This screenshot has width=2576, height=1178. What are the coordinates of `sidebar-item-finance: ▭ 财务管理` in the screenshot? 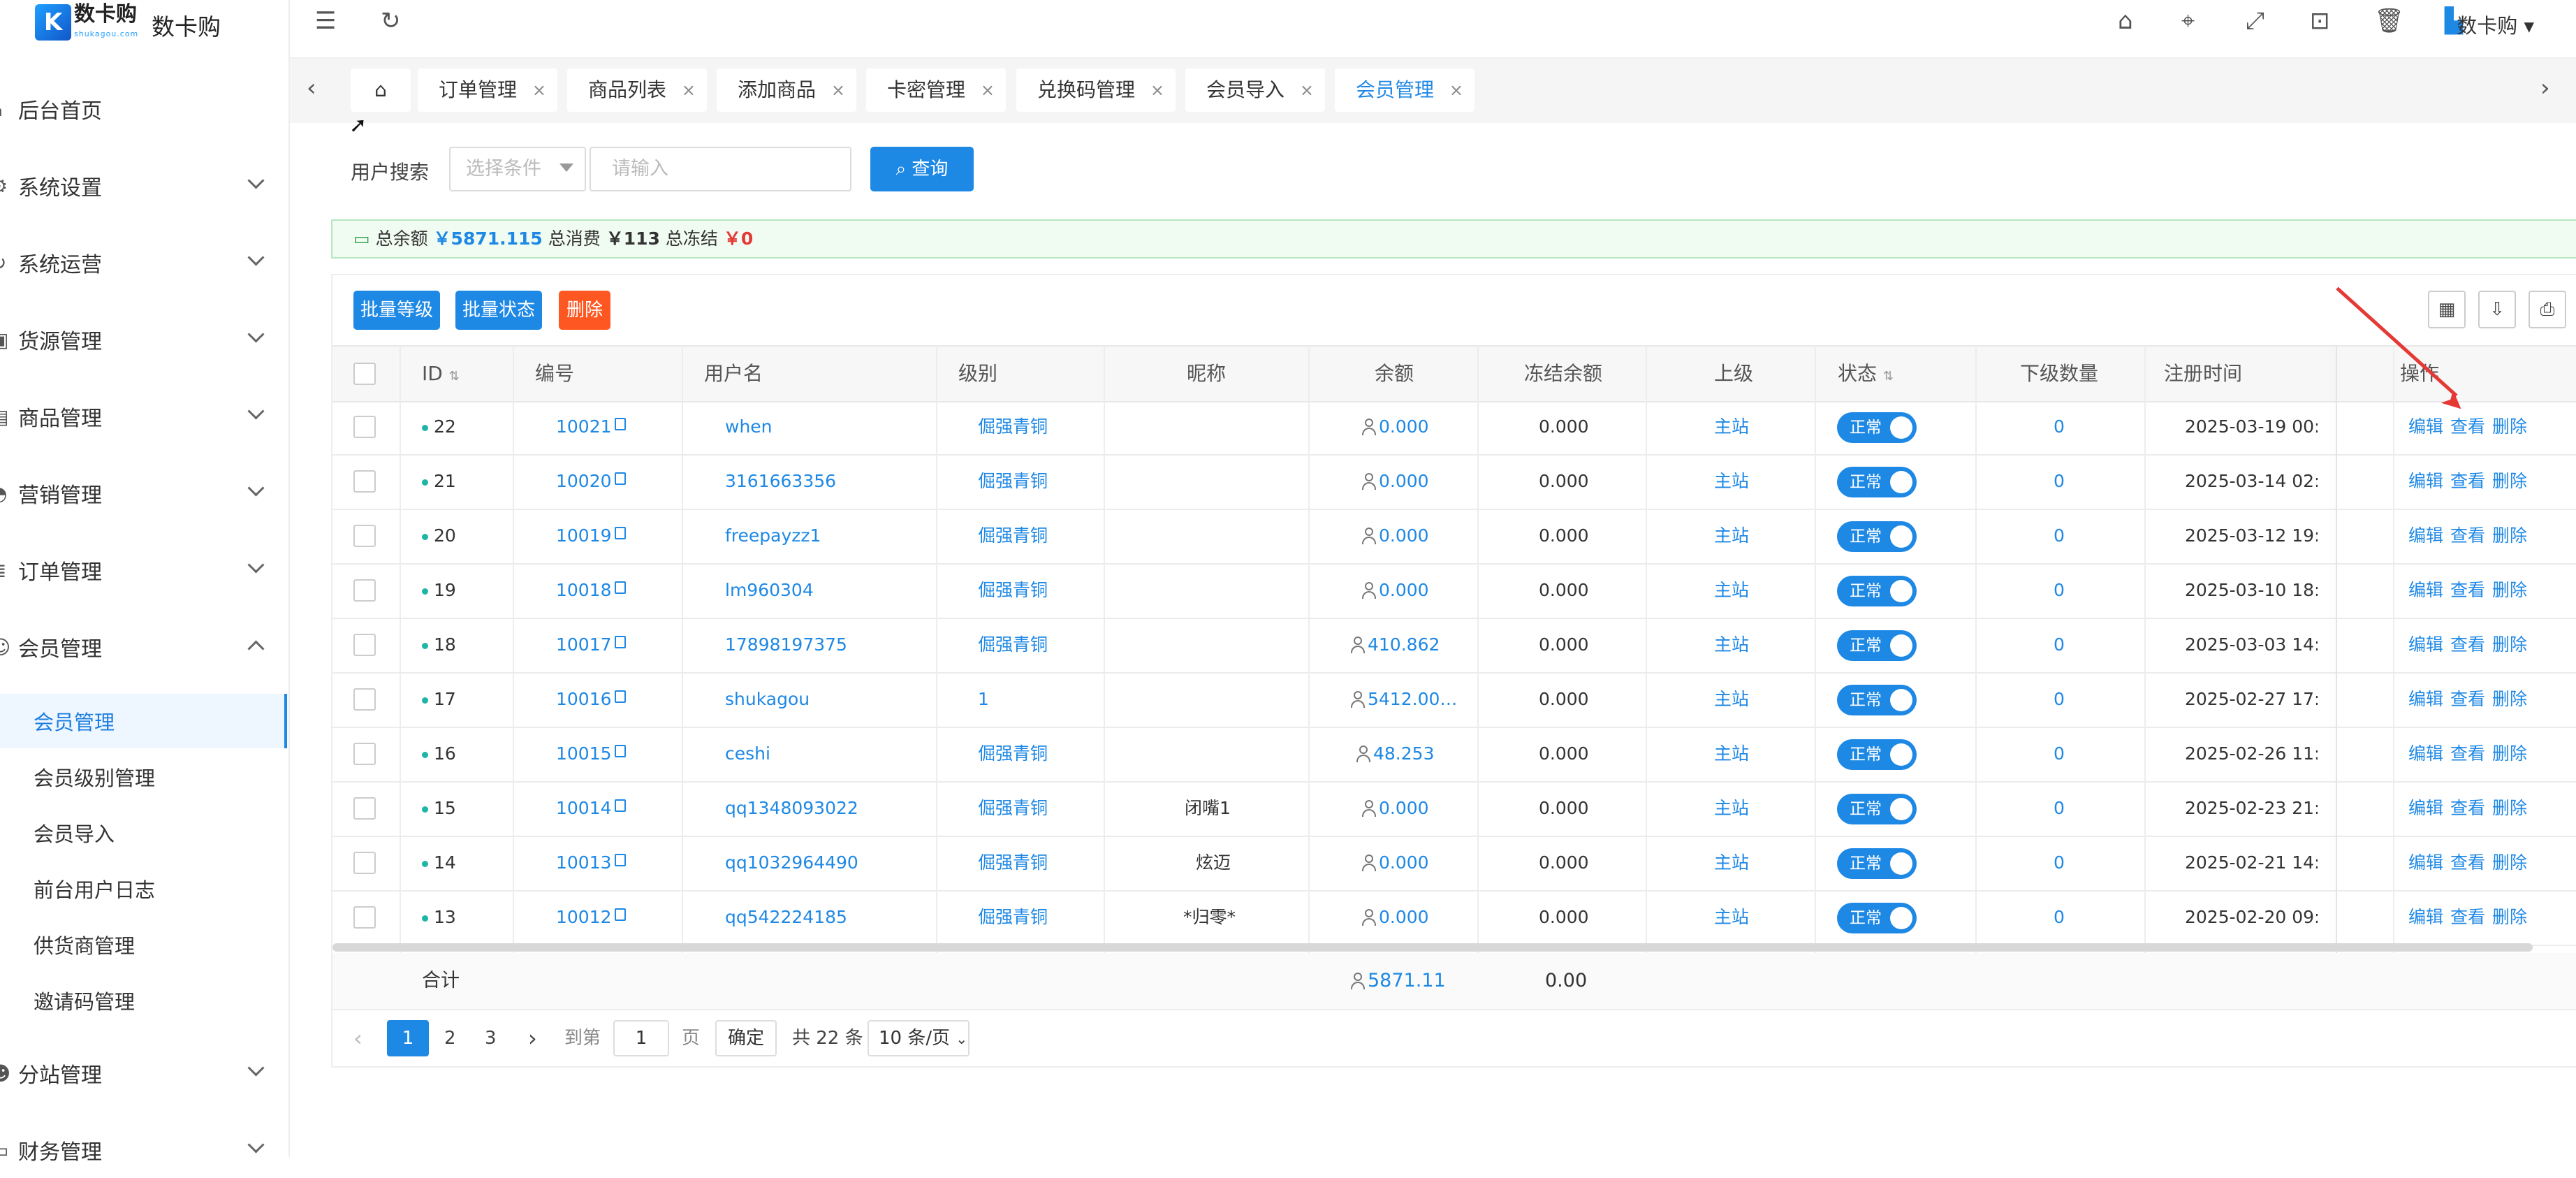 It's located at (143, 1150).